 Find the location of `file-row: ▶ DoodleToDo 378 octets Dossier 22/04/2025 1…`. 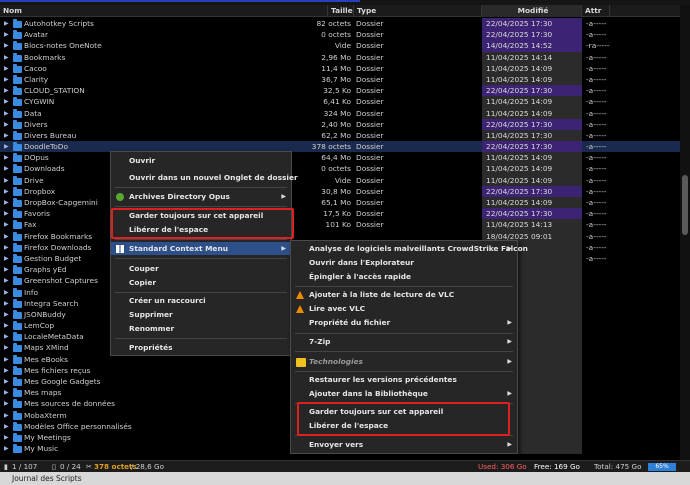

file-row: ▶ DoodleToDo 378 octets Dossier 22/04/2025 1… is located at coordinates (340, 147).